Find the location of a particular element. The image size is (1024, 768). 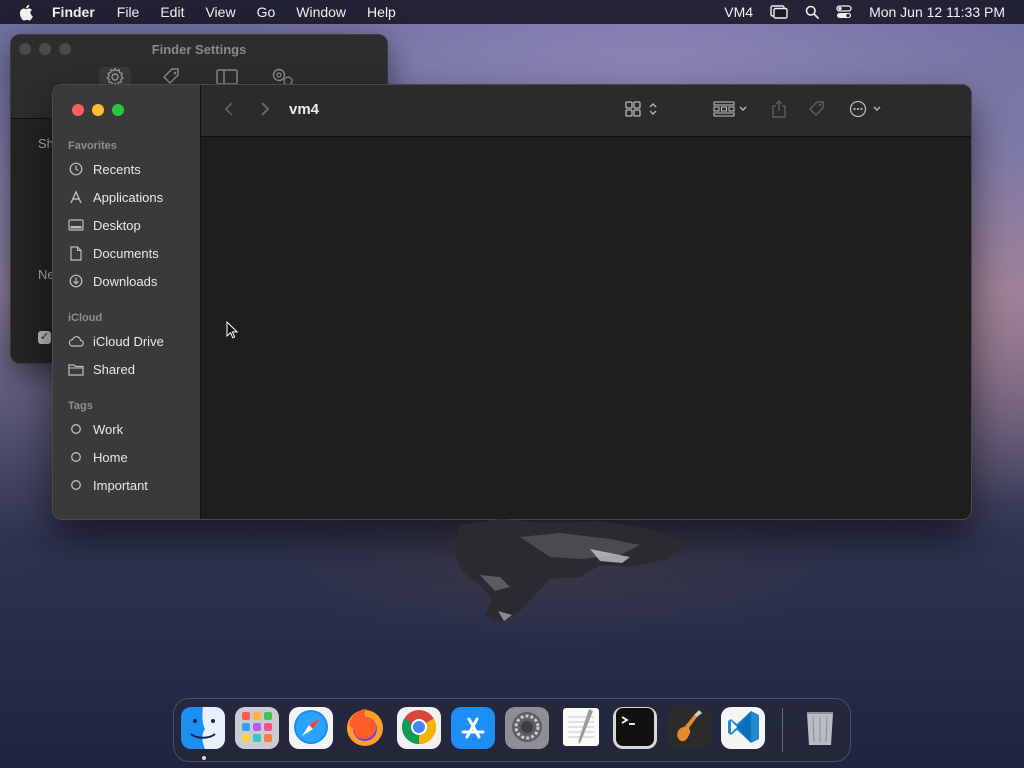

dock-app-vscode is located at coordinates (743, 729).